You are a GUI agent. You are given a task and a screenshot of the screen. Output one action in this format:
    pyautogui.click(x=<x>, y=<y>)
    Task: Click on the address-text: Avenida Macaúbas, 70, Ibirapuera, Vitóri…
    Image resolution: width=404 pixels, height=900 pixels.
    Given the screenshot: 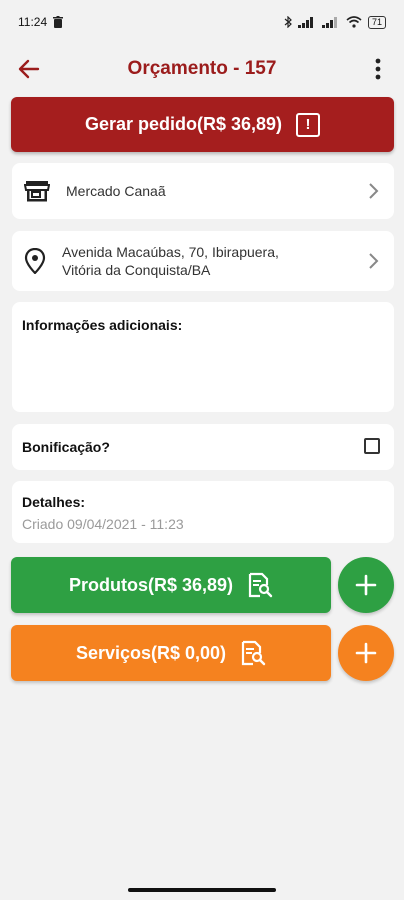 What is the action you would take?
    pyautogui.click(x=206, y=261)
    